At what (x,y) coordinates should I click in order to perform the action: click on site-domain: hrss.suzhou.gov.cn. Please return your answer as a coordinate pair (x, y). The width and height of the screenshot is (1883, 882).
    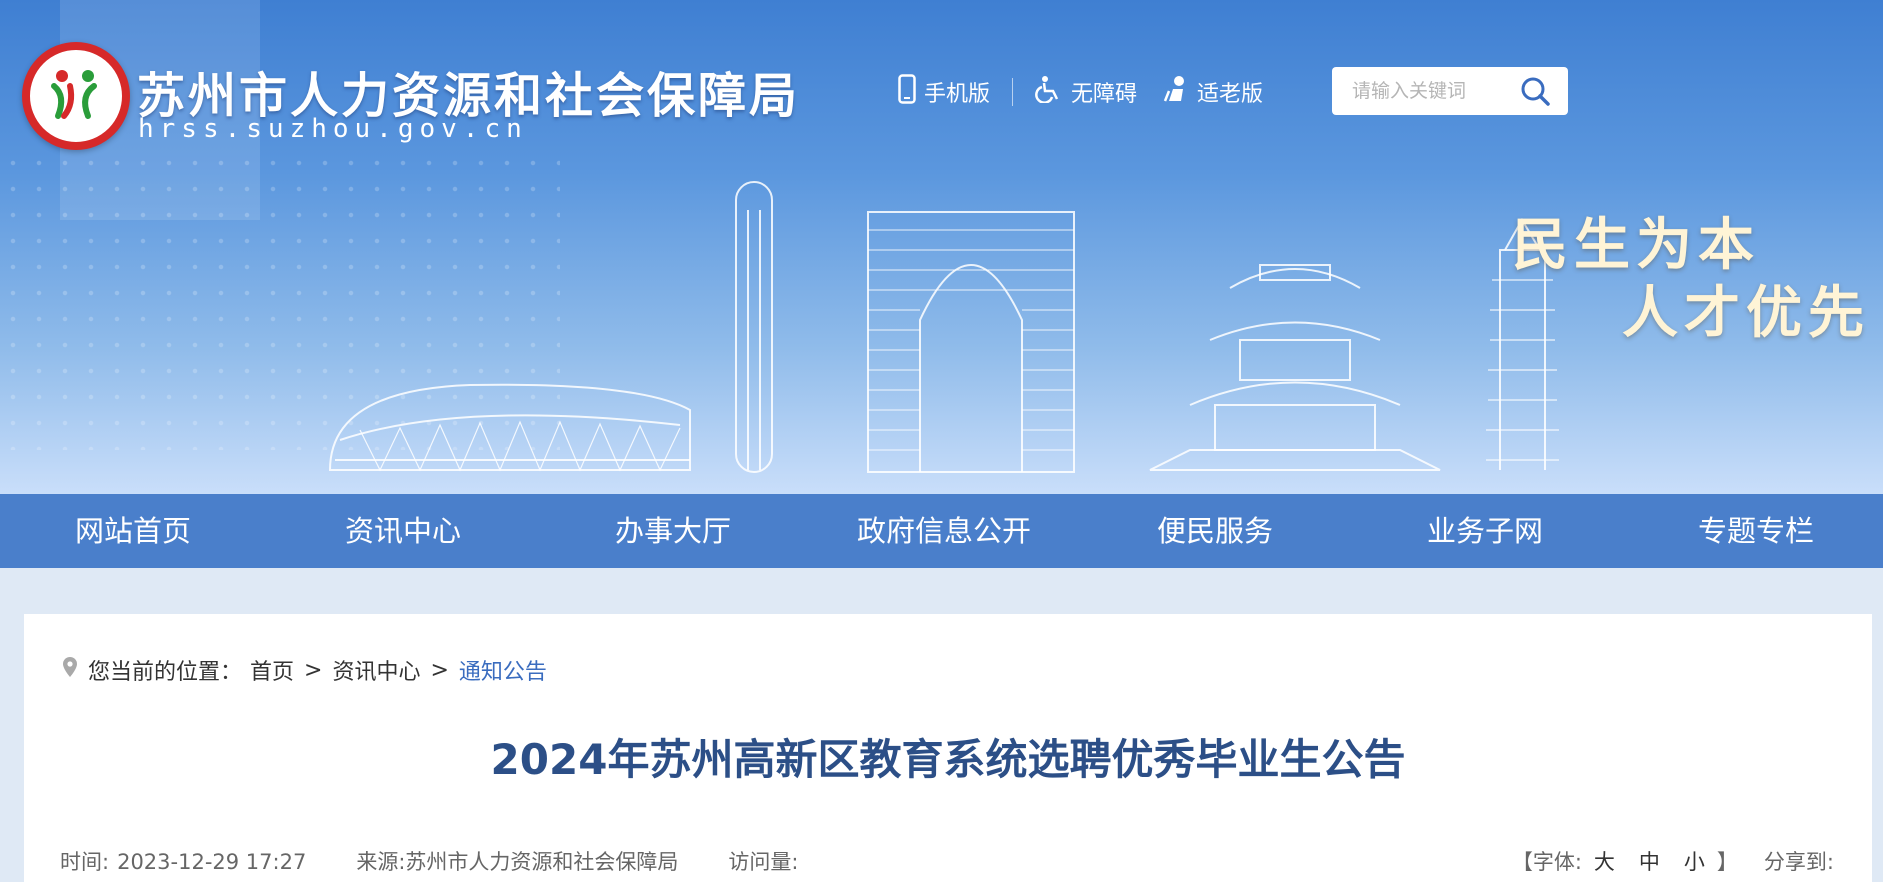
    Looking at the image, I should click on (333, 129).